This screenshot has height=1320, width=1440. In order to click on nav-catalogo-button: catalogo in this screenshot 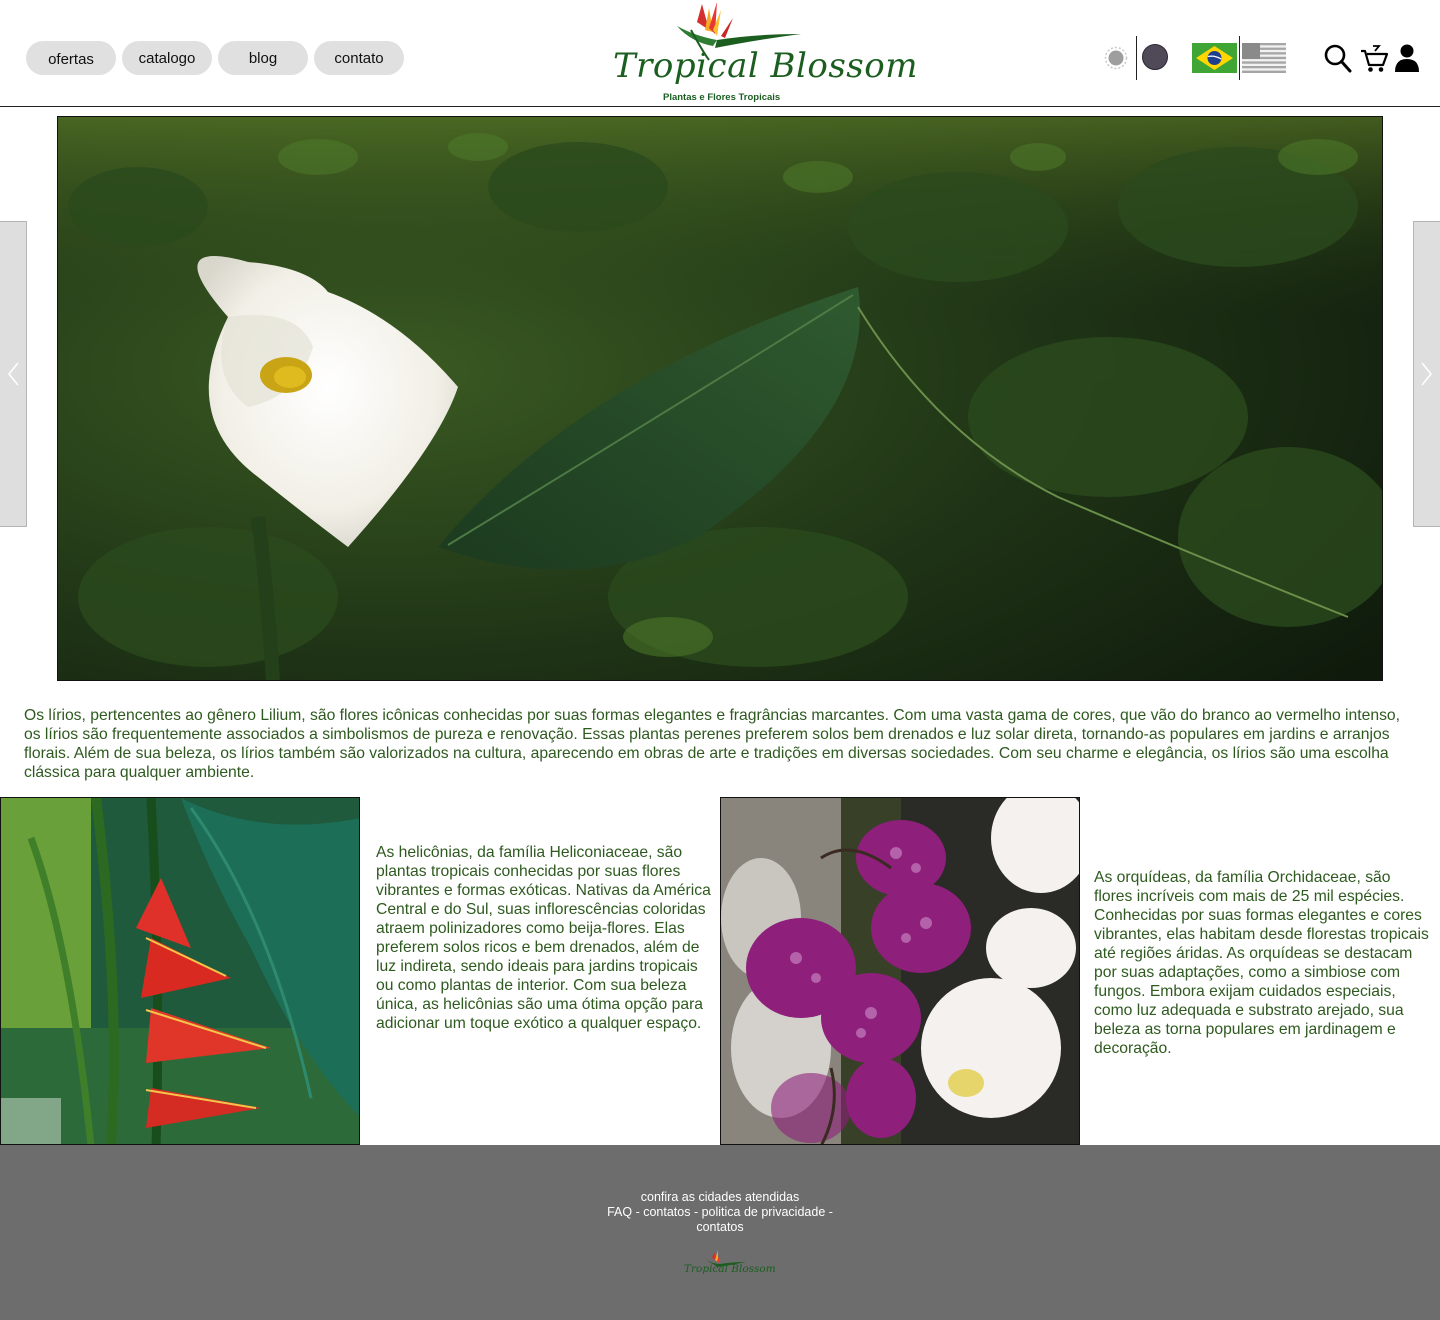, I will do `click(167, 58)`.